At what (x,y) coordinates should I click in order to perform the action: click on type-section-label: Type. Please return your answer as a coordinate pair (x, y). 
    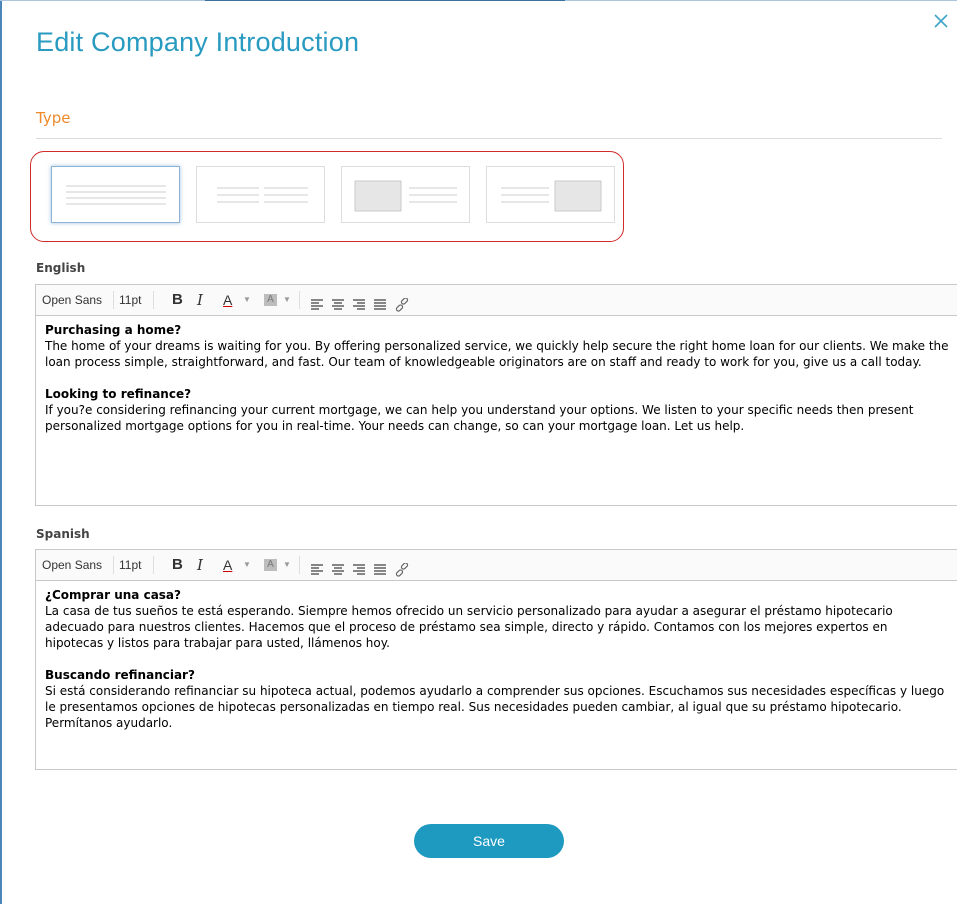
    Looking at the image, I should click on (53, 118).